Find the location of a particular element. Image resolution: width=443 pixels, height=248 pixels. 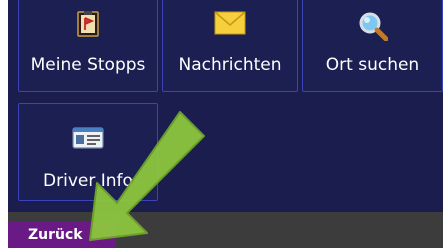

driver-info-button: Driver Info is located at coordinates (88, 152).